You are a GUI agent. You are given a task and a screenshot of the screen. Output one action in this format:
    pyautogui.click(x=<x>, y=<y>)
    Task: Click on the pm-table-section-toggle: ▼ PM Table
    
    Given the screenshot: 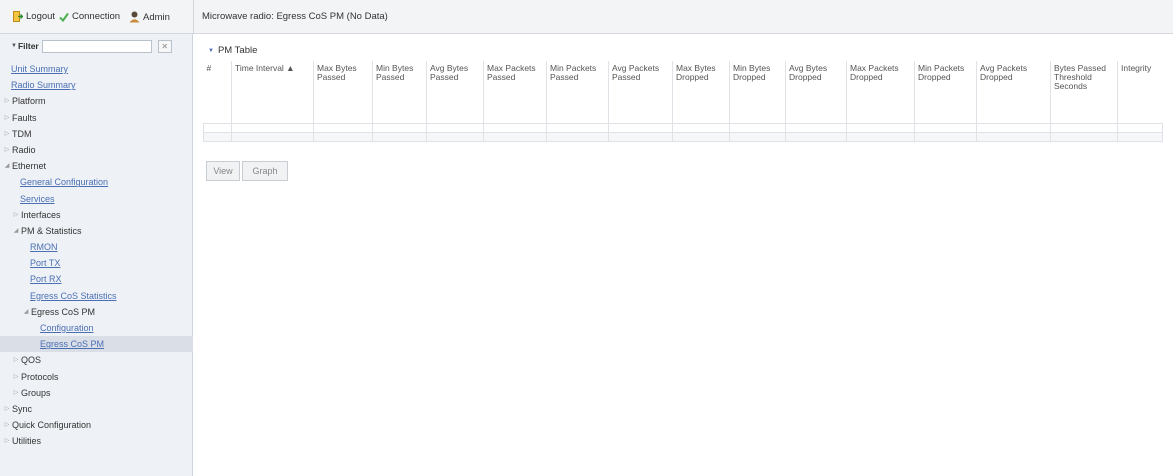 What is the action you would take?
    pyautogui.click(x=232, y=50)
    